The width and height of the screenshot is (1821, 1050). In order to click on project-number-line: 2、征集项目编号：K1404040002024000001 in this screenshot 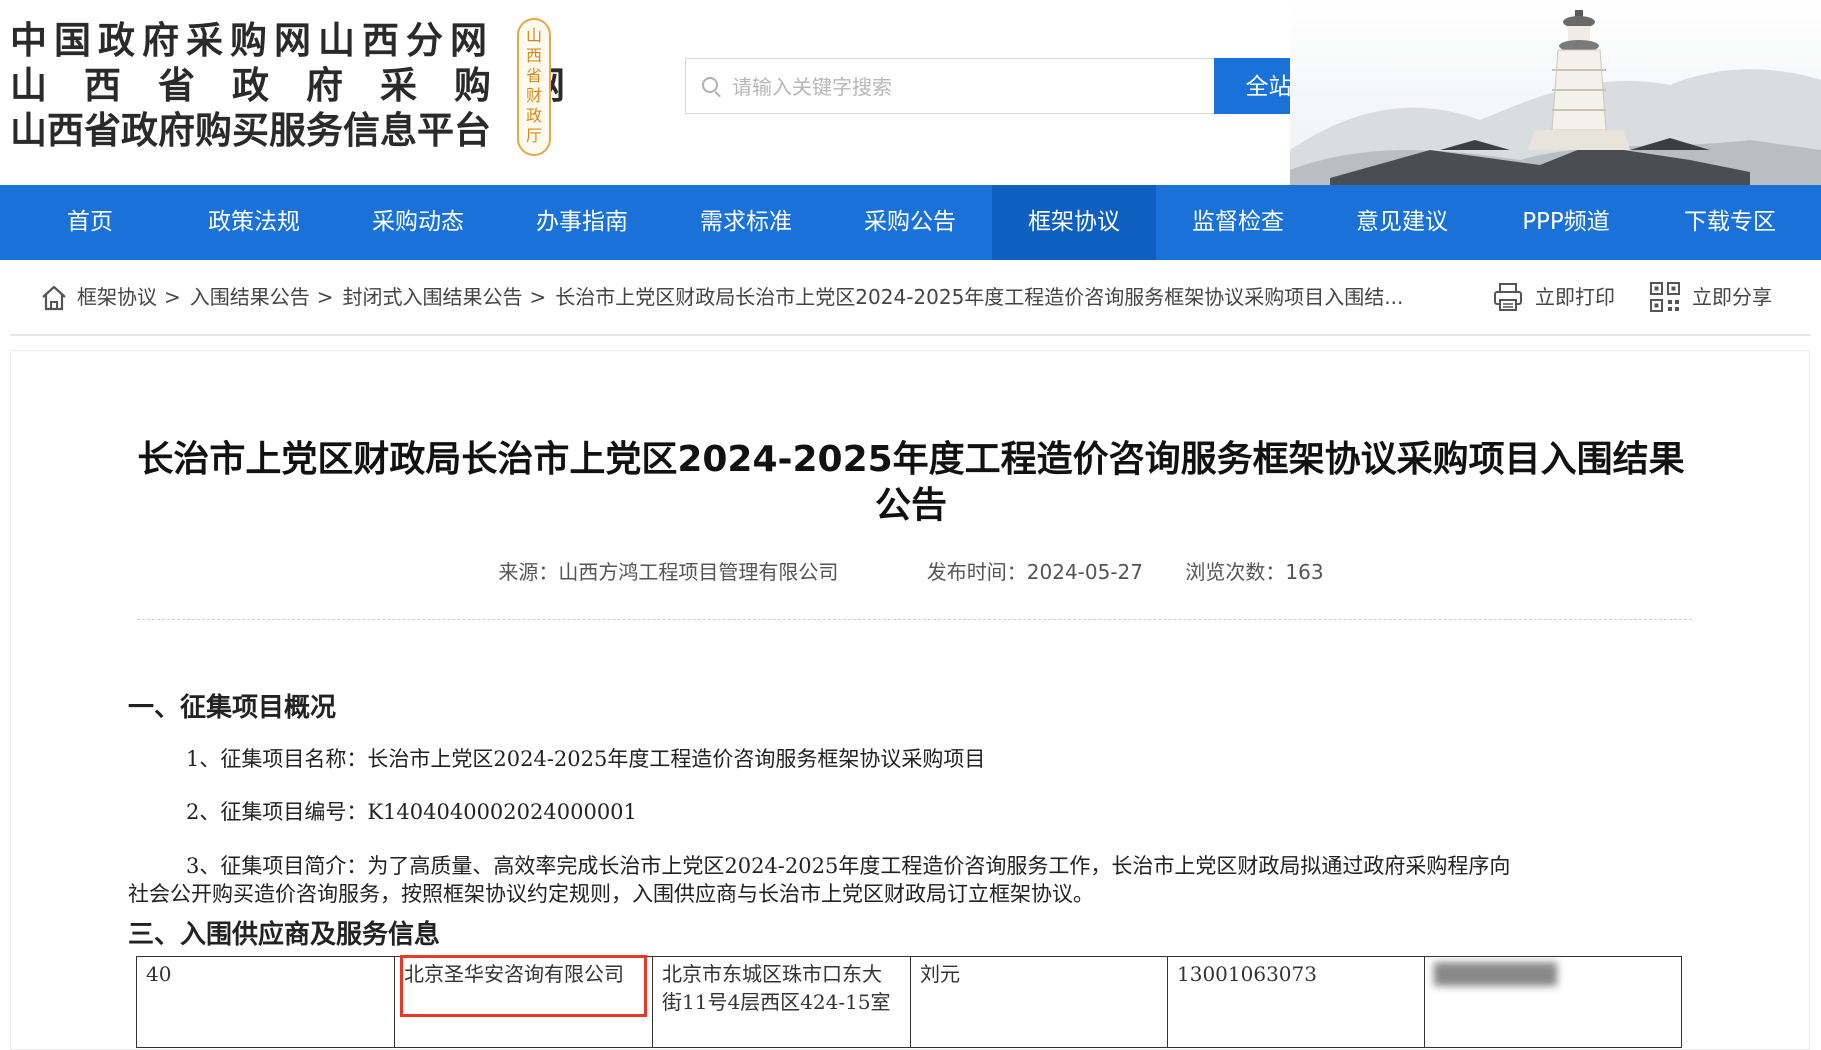, I will do `click(411, 812)`.